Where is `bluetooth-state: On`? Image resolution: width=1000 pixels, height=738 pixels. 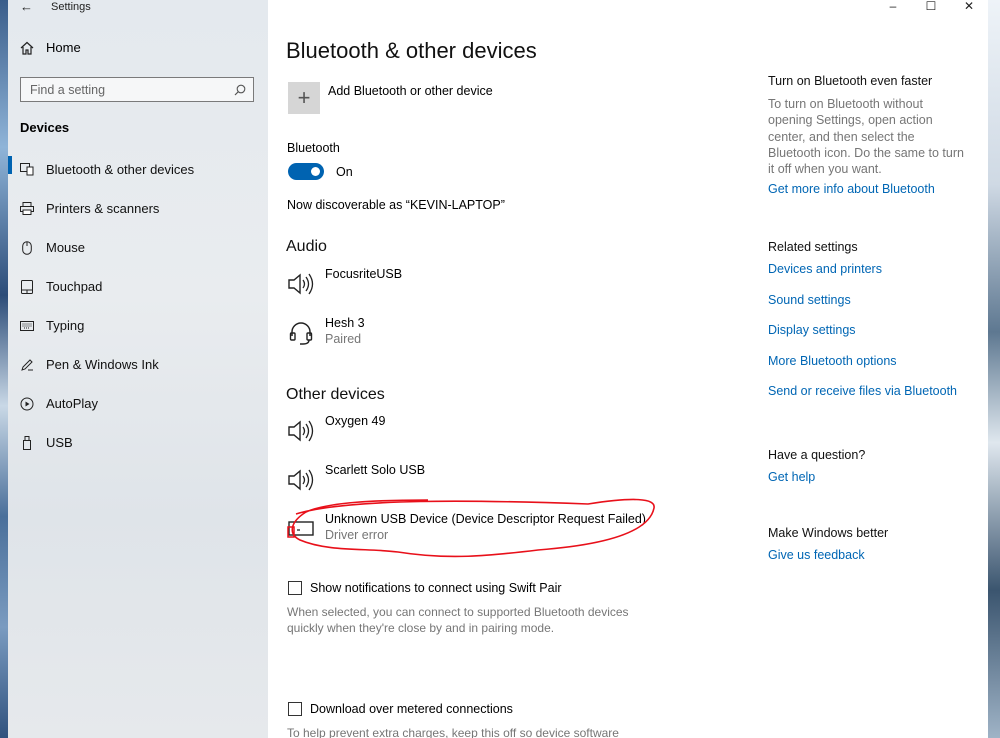 bluetooth-state: On is located at coordinates (344, 171).